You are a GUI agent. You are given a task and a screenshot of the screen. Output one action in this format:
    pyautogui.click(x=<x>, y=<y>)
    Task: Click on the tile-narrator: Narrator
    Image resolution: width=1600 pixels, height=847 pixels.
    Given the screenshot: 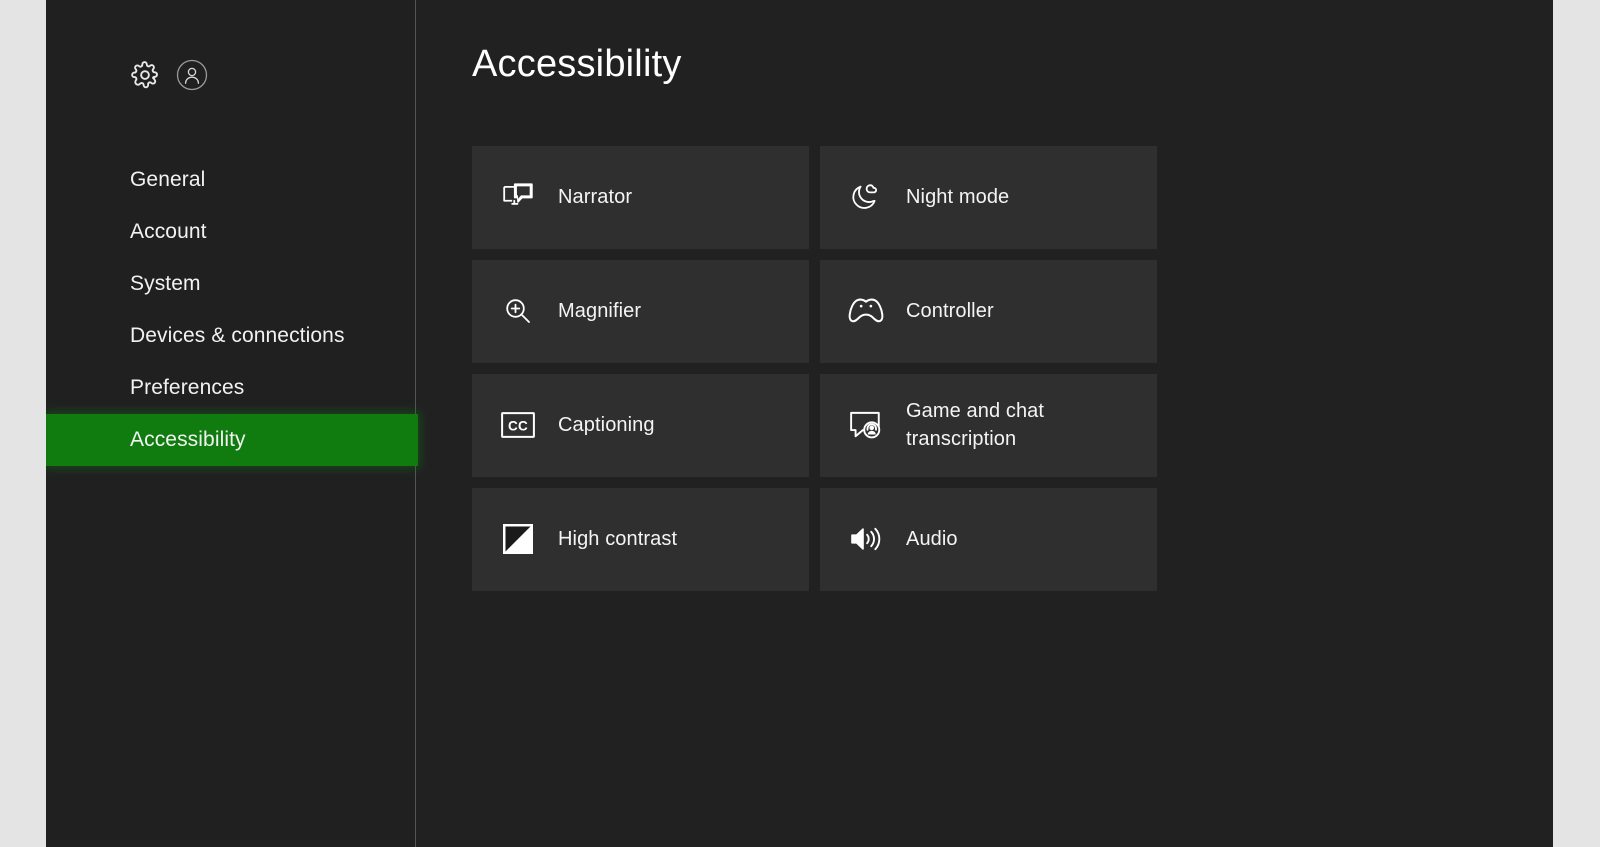 What is the action you would take?
    pyautogui.click(x=640, y=197)
    